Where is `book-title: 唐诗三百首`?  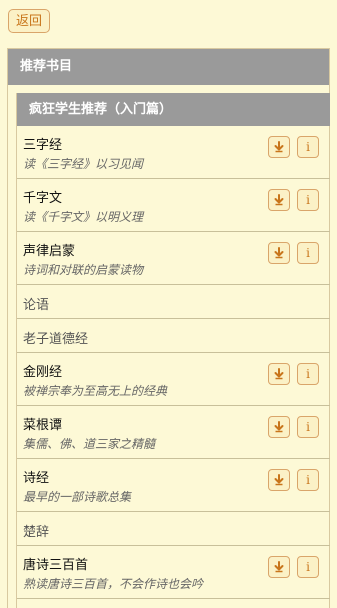
book-title: 唐诗三百首 is located at coordinates (56, 565).